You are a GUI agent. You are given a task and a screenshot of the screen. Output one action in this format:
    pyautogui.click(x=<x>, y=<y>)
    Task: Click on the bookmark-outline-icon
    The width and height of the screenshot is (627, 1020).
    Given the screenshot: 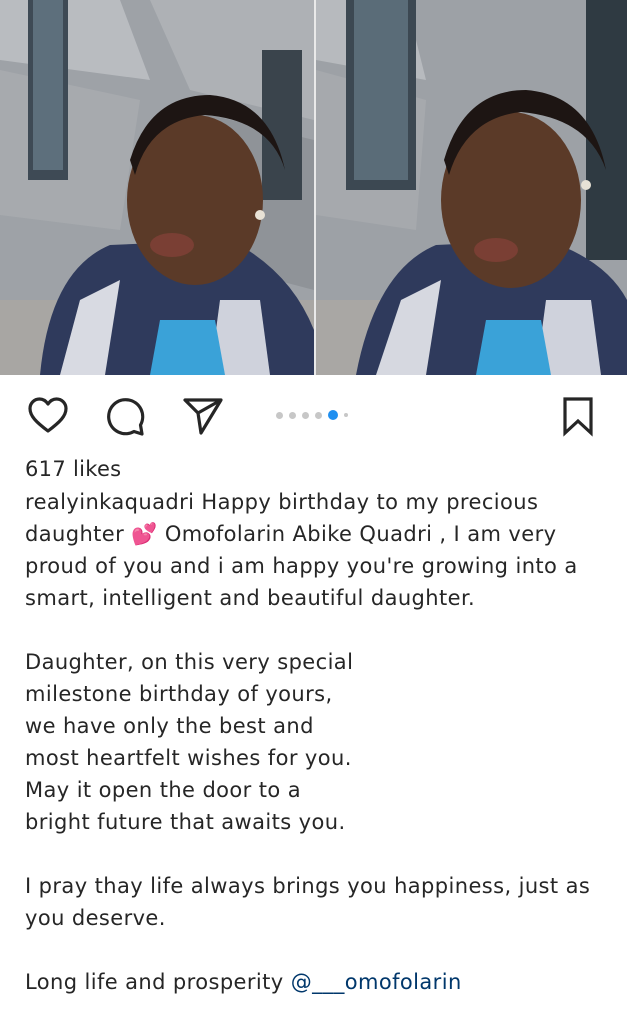 What is the action you would take?
    pyautogui.click(x=578, y=417)
    